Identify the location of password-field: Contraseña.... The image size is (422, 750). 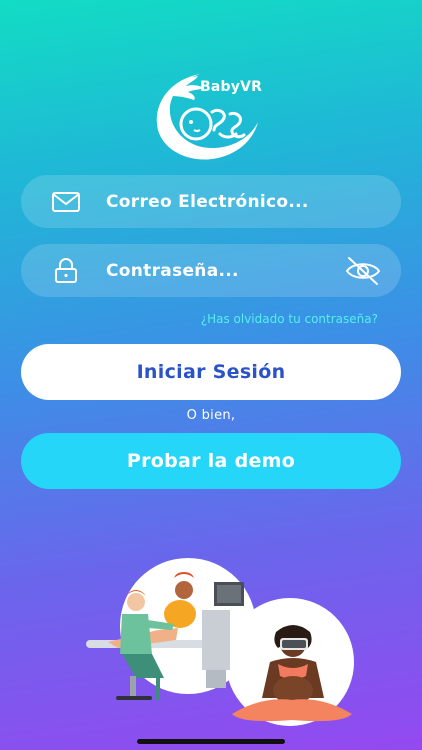
(211, 270).